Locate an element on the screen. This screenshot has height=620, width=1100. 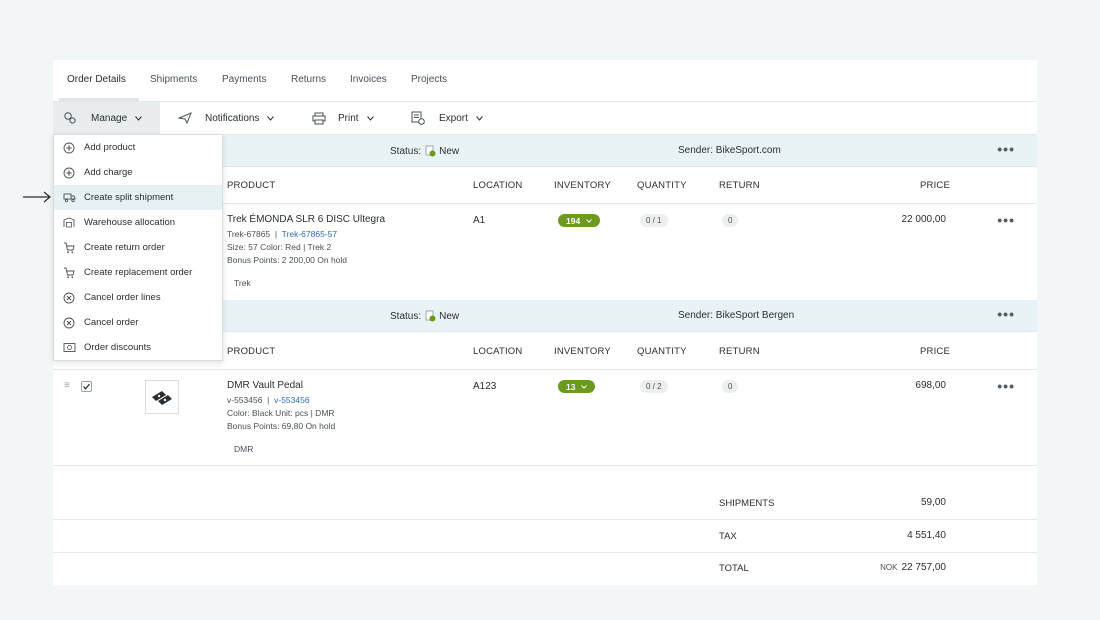
summary-shipments-value: 59,00 is located at coordinates (933, 502).